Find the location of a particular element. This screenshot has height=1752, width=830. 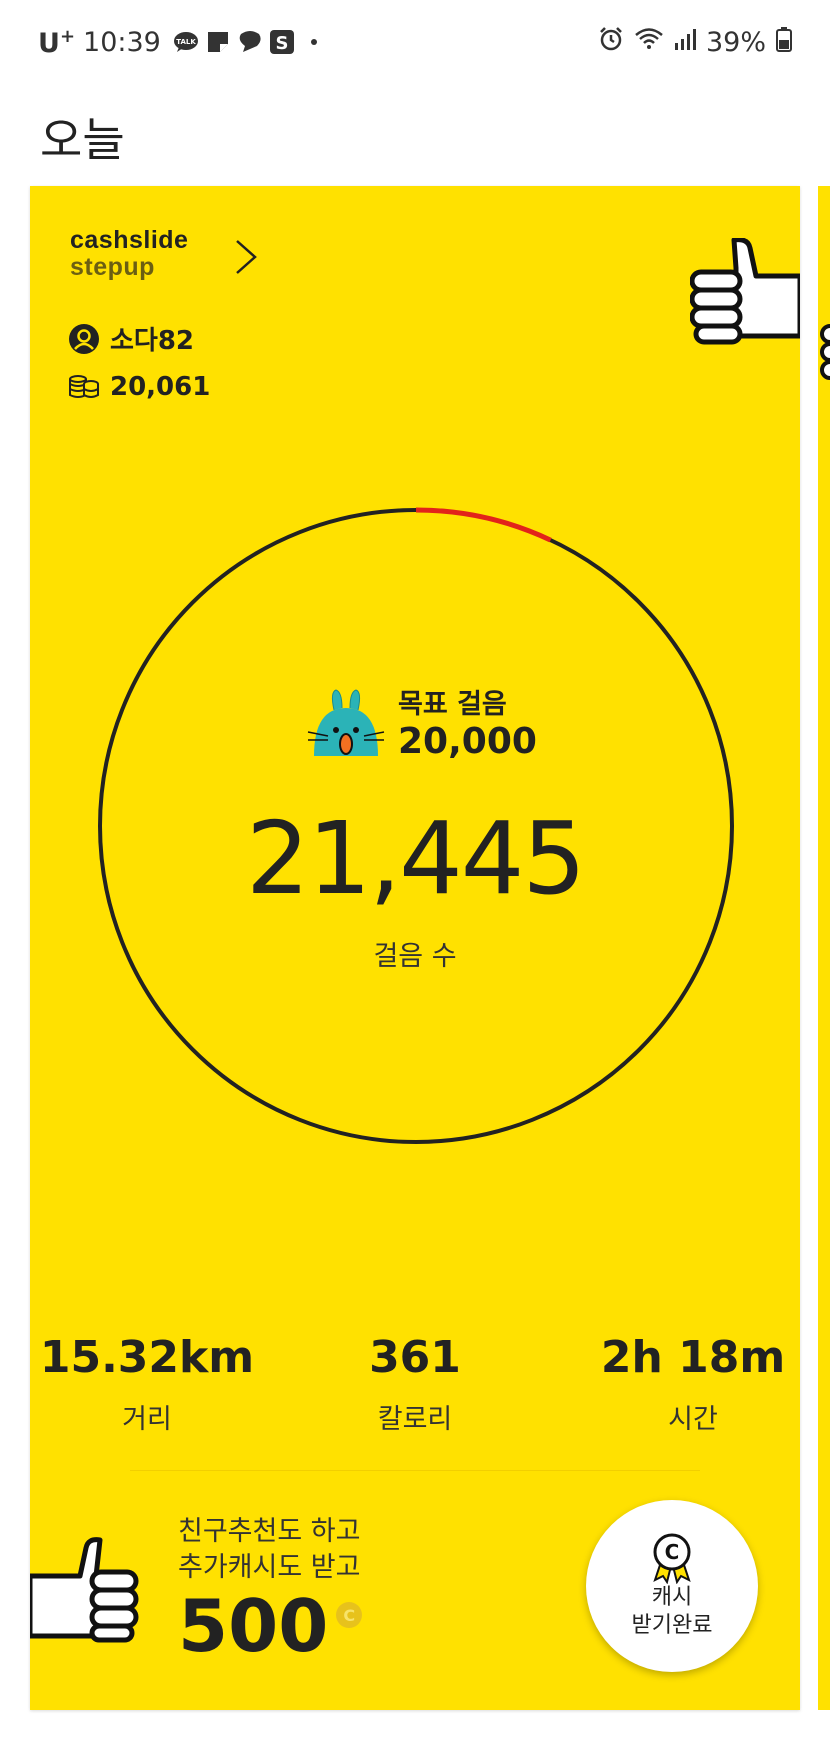

thumbs-up-icon is located at coordinates (745, 291).